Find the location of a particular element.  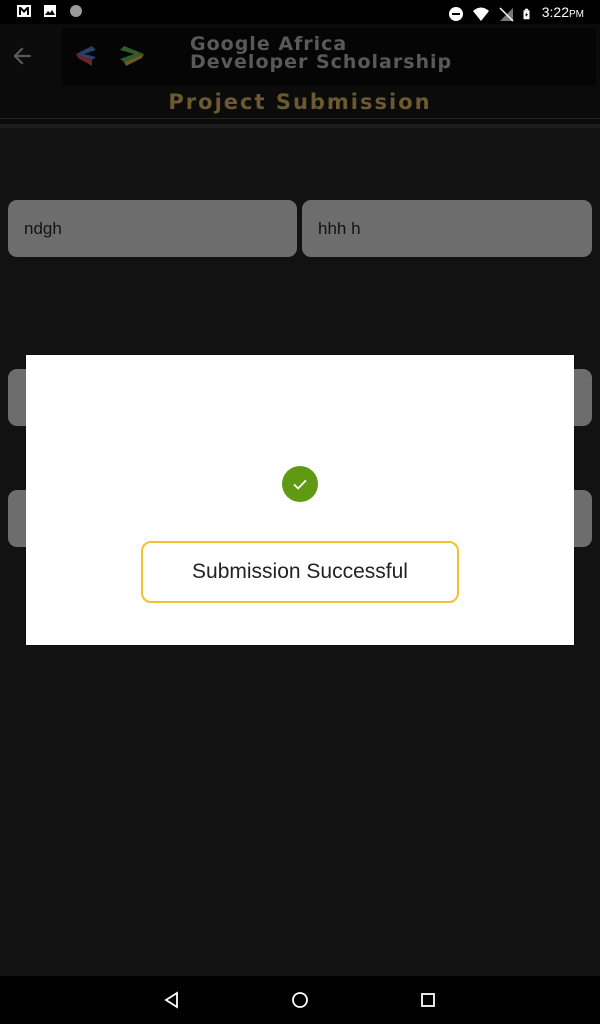

check-circle-icon is located at coordinates (300, 484).